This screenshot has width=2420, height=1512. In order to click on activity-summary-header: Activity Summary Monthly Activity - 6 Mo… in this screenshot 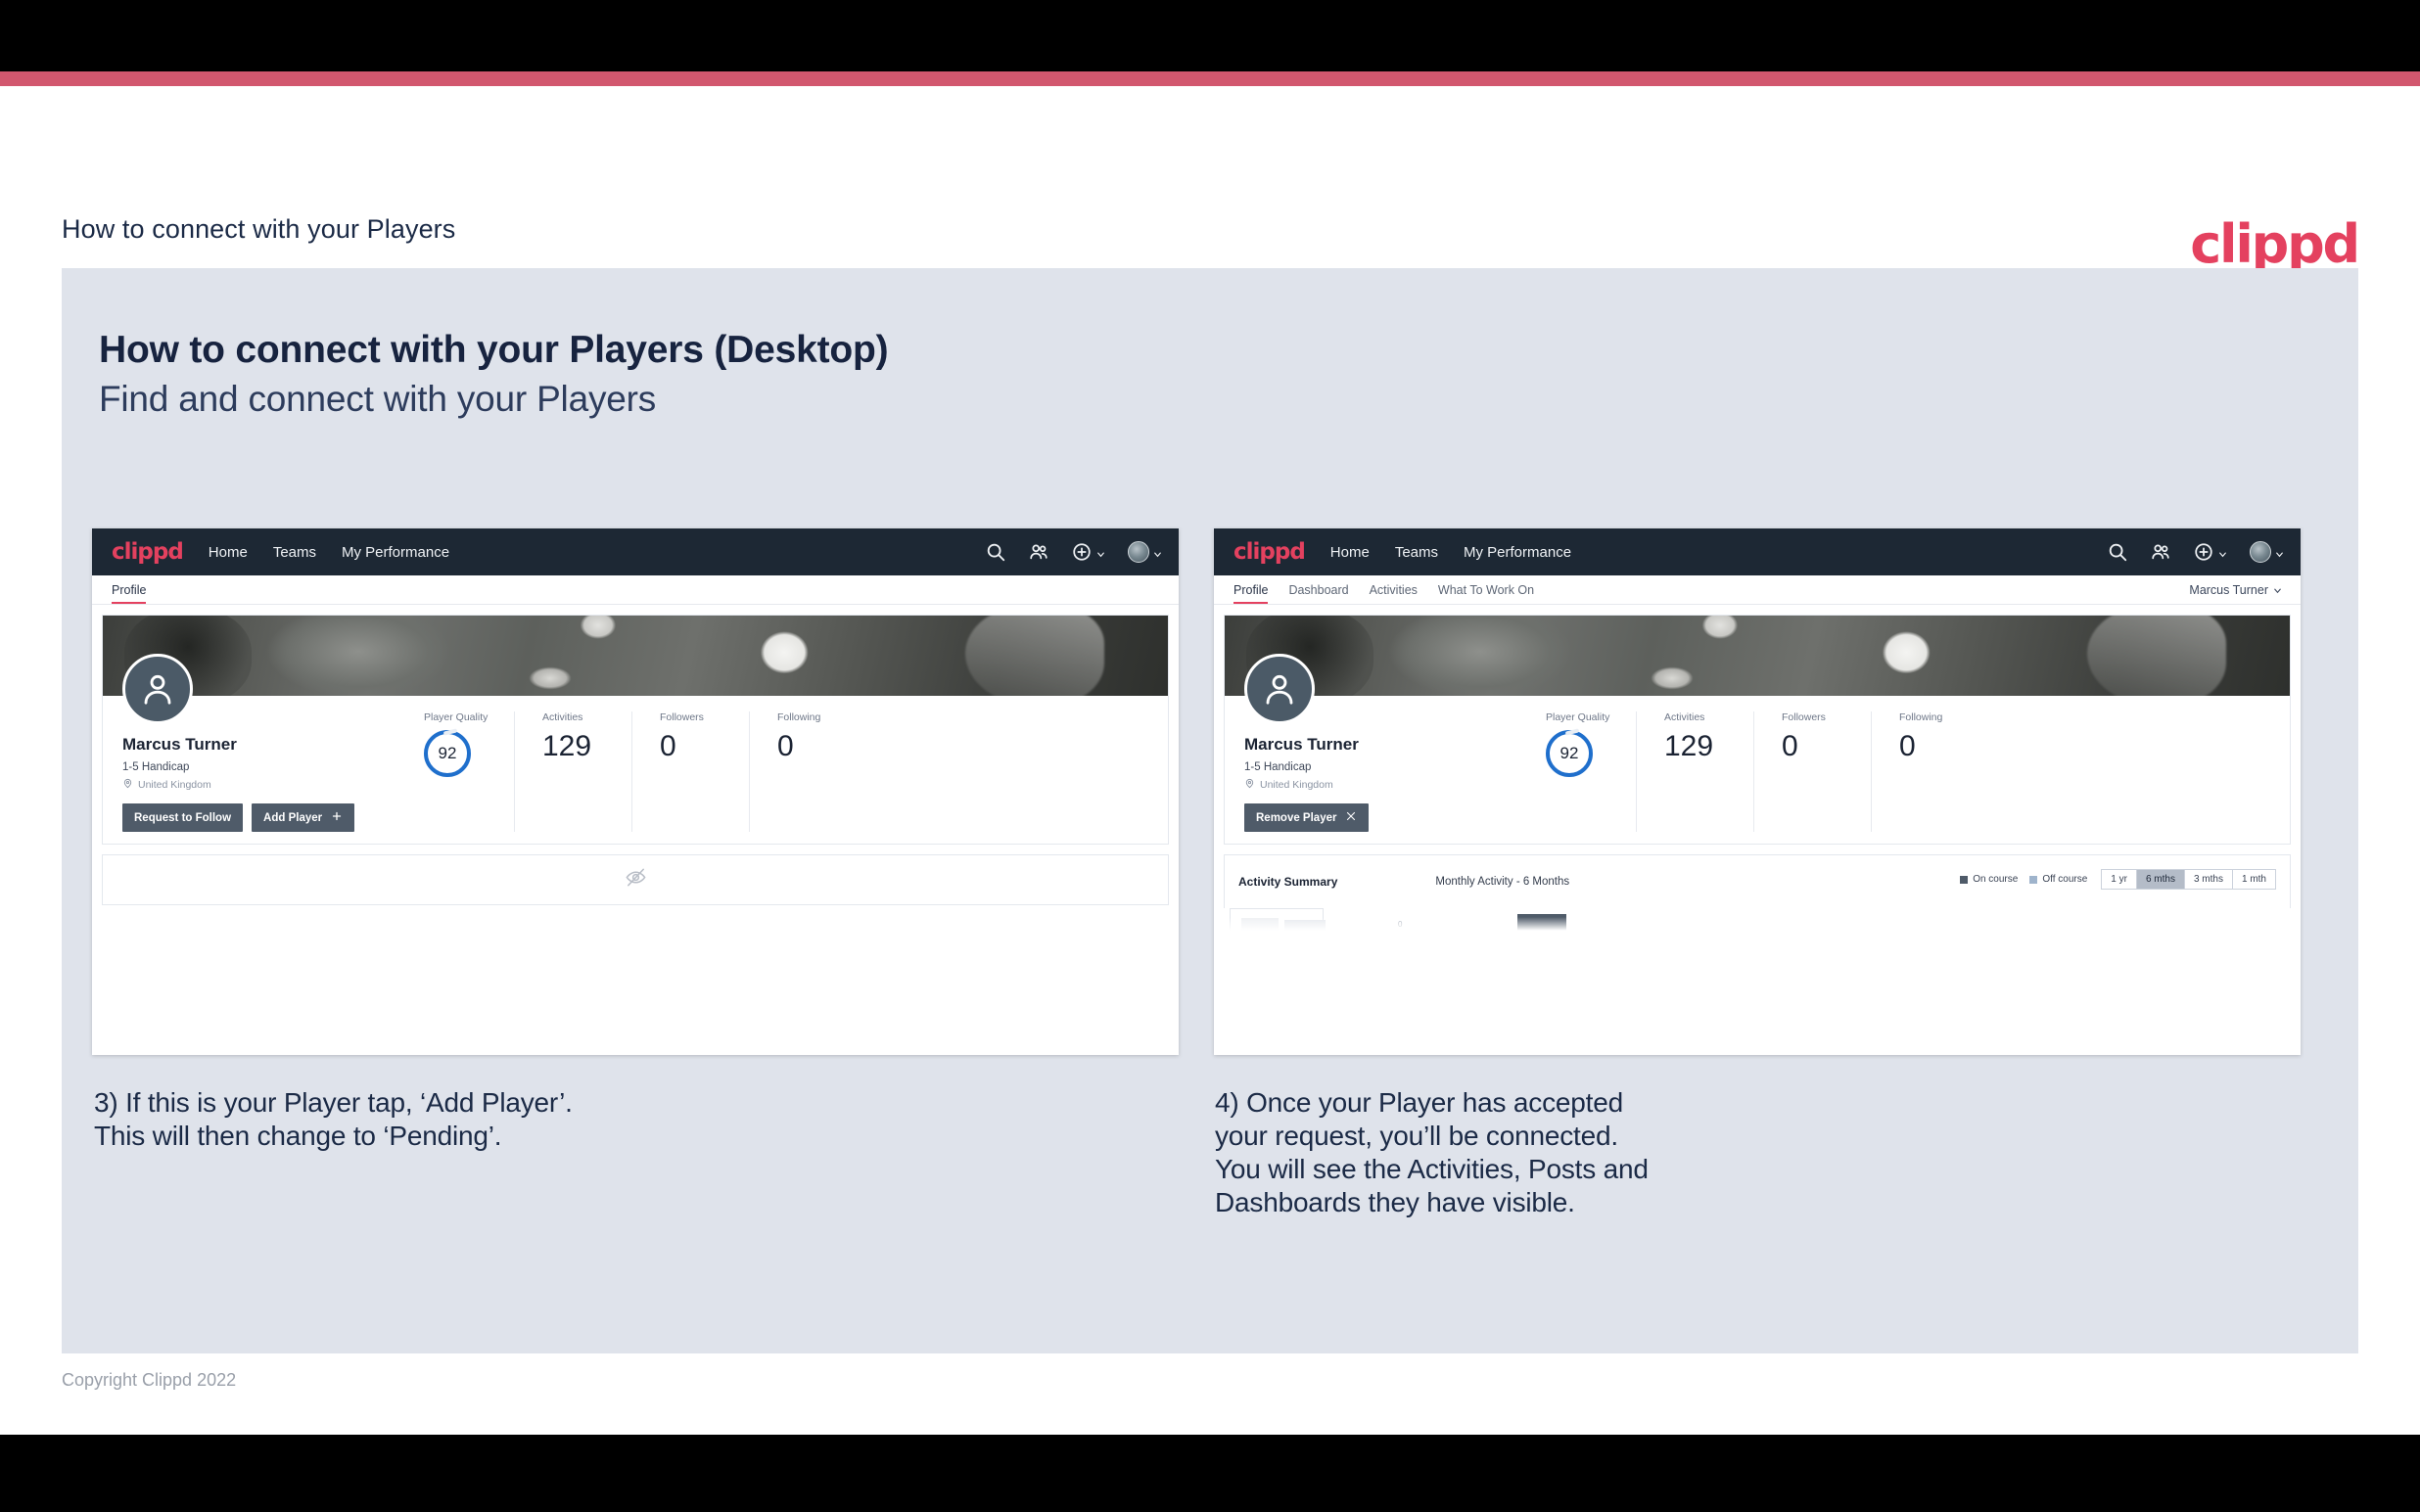, I will do `click(1757, 881)`.